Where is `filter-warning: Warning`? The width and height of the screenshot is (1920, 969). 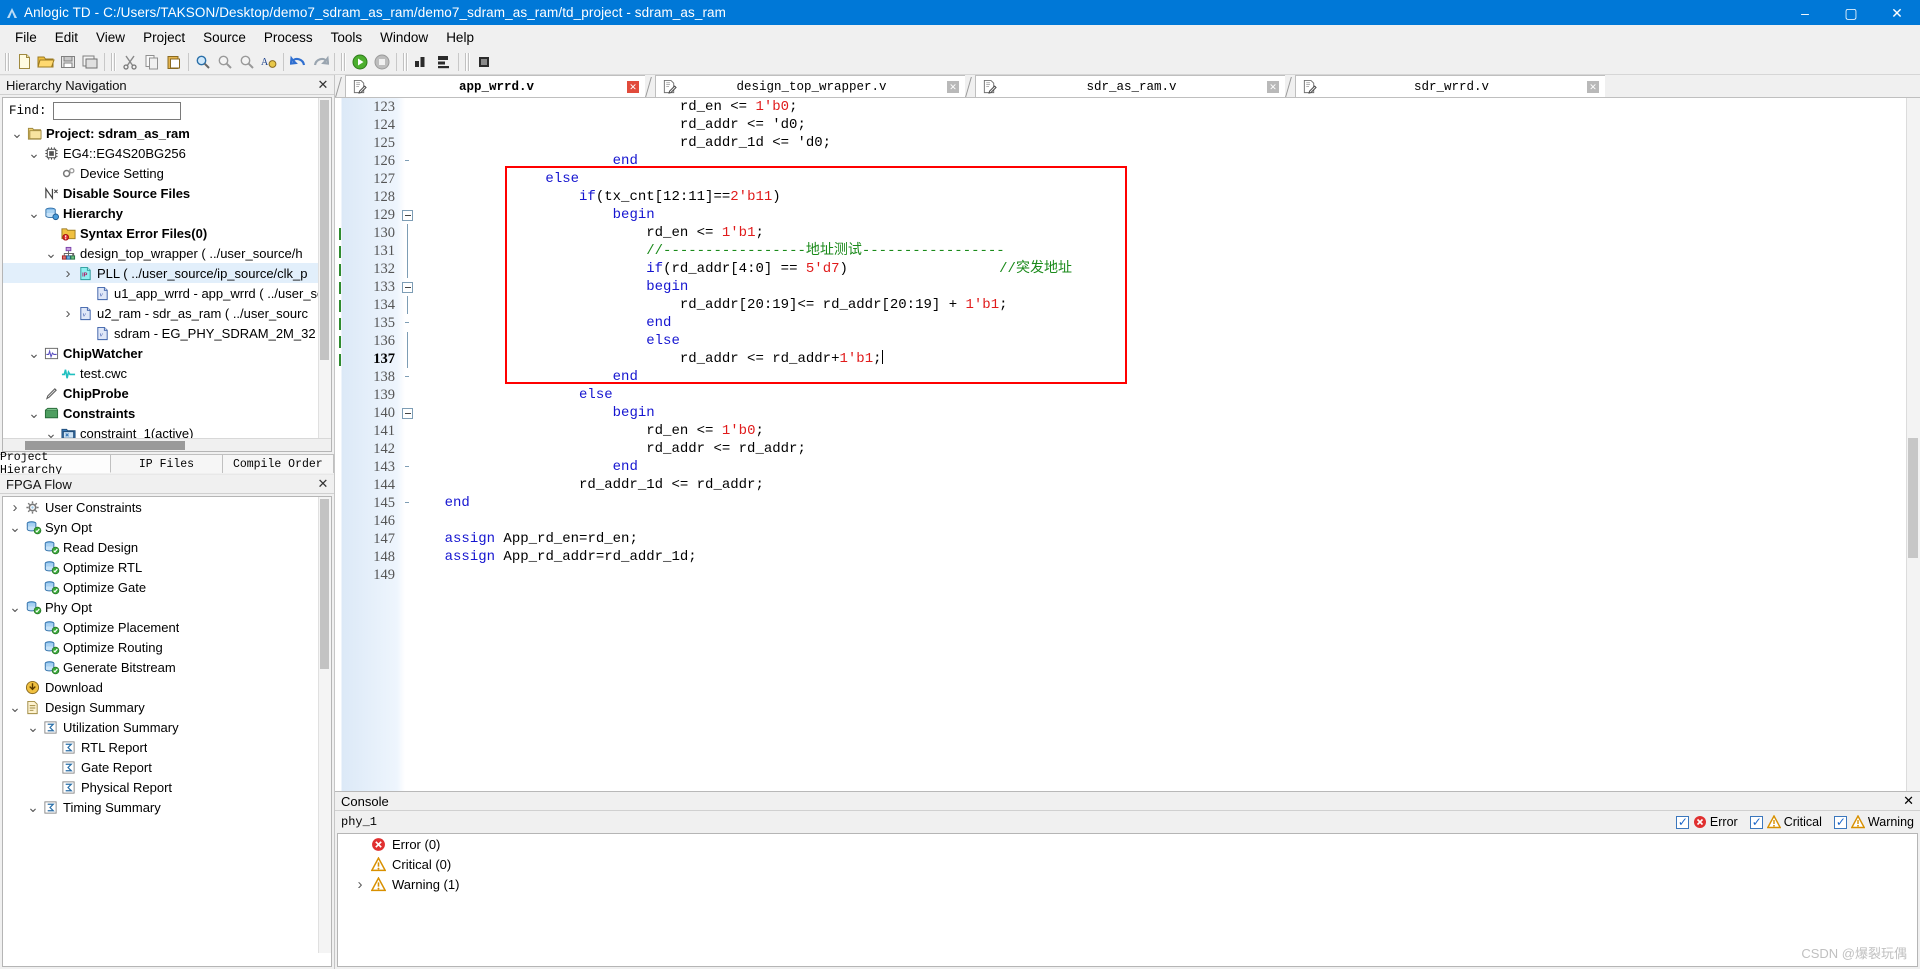
filter-warning: Warning is located at coordinates (1873, 822).